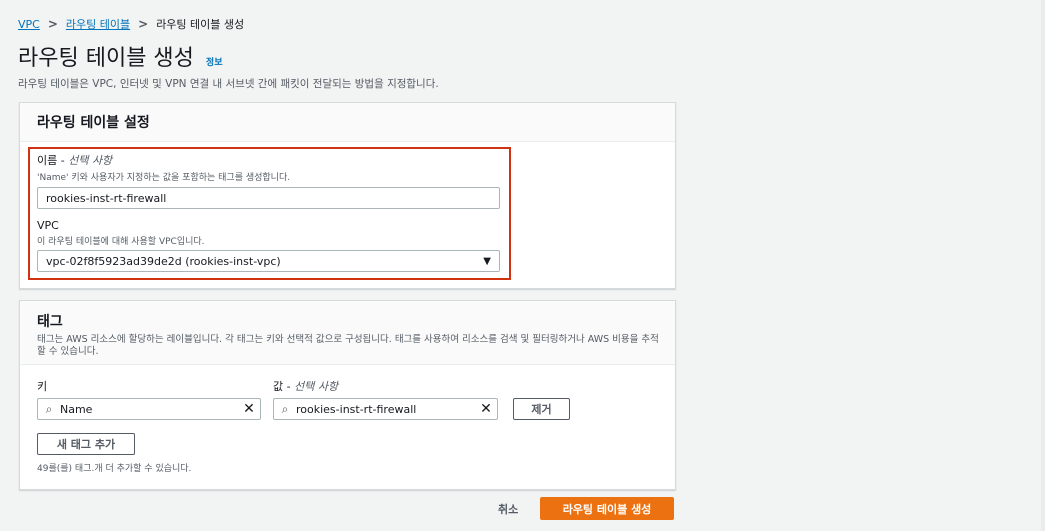  What do you see at coordinates (93, 123) in the screenshot?
I see `panel-title: 라우팅 테이블 설정` at bounding box center [93, 123].